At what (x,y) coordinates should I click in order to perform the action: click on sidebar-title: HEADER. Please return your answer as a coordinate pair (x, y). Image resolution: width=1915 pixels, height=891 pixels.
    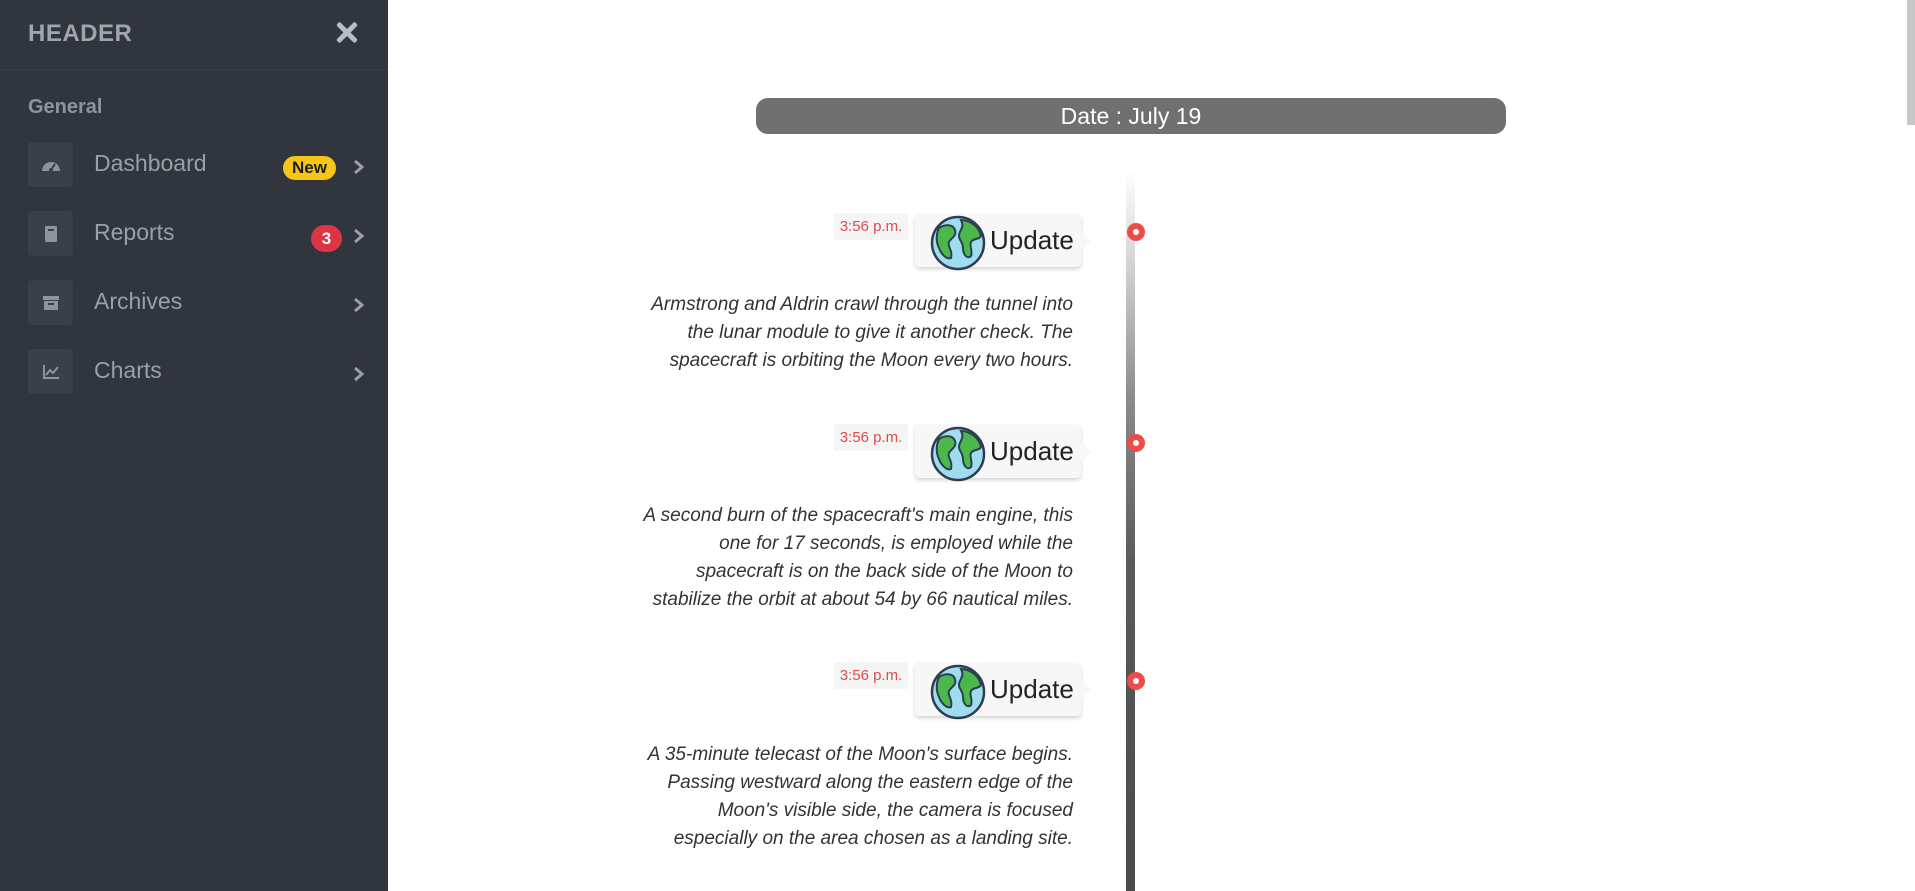
    Looking at the image, I should click on (80, 33).